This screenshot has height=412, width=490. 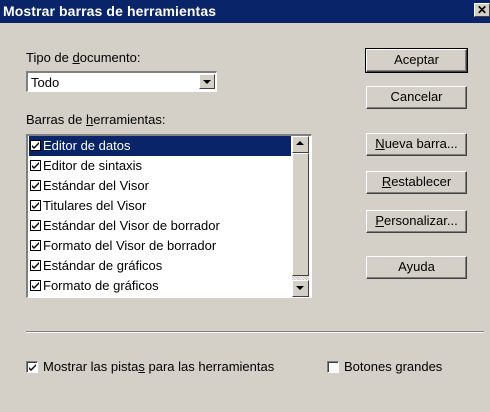 I want to click on toolbar-item-label: Estándar del Visor, so click(x=96, y=185).